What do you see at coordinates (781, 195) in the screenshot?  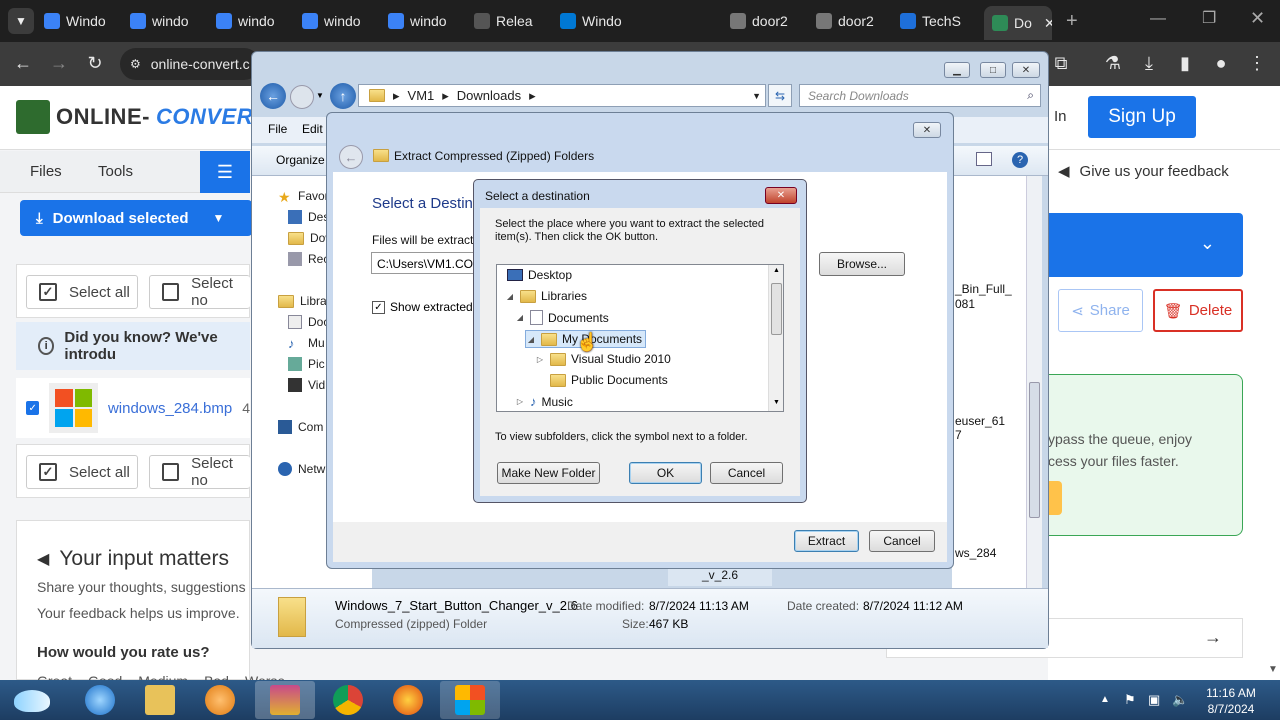 I see `dest-close-button: ✕` at bounding box center [781, 195].